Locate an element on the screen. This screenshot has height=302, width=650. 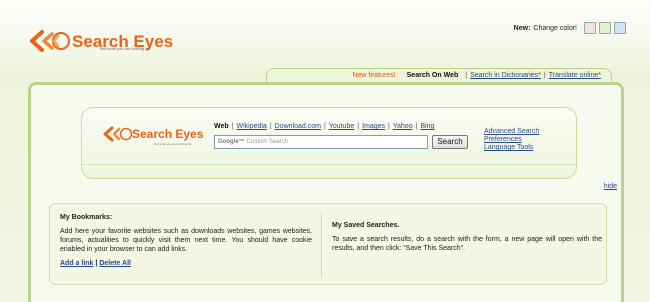
delete-all-button: Delete All is located at coordinates (115, 263).